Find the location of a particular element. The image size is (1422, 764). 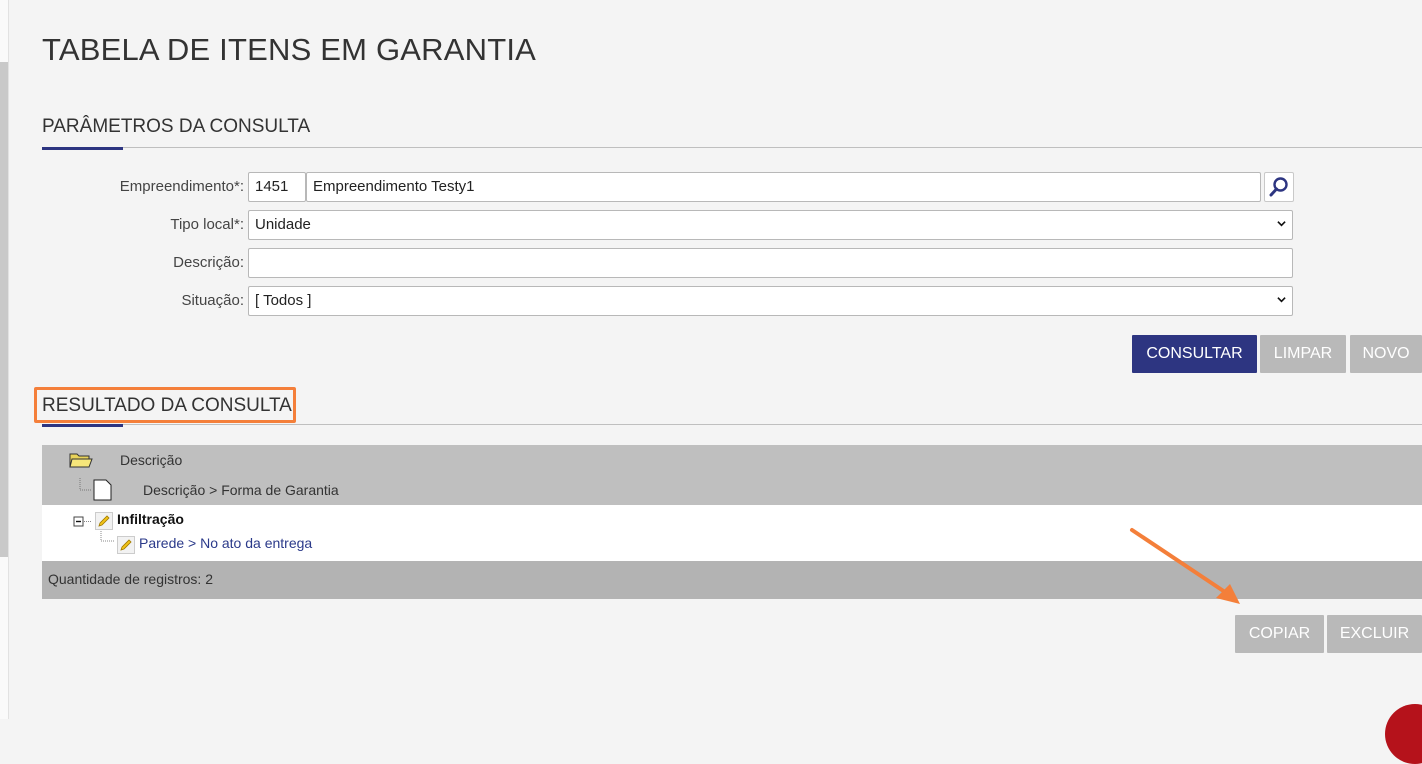

search-button is located at coordinates (1279, 187).